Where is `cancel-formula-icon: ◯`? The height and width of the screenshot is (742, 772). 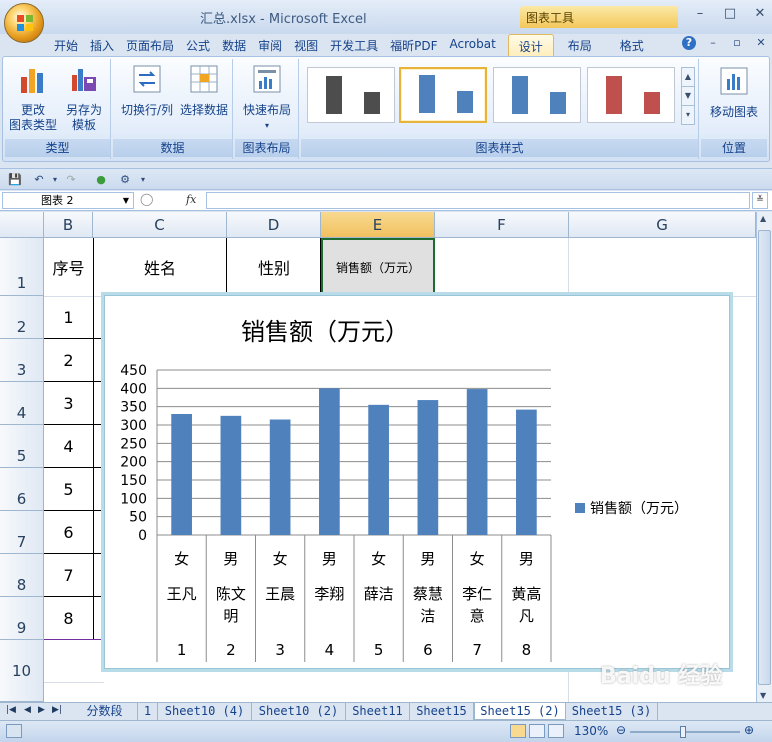 cancel-formula-icon: ◯ is located at coordinates (146, 199).